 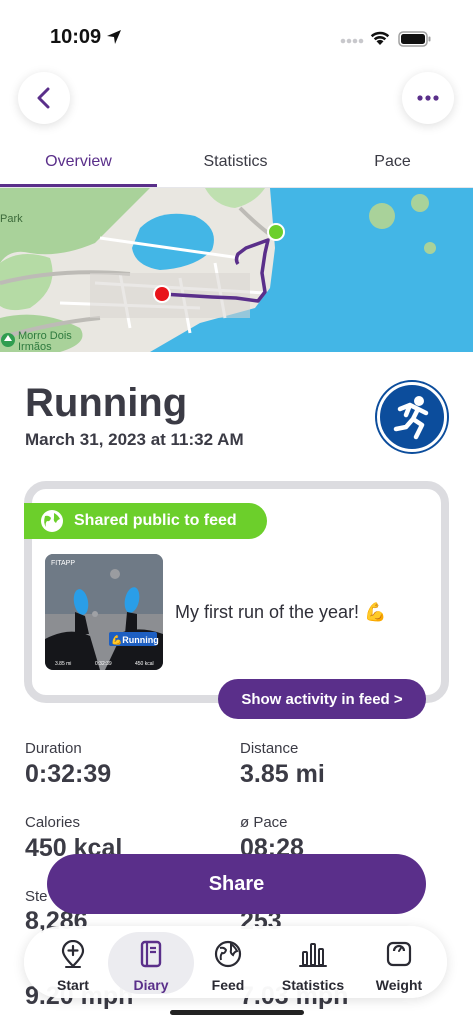 I want to click on pace-label: ø Pace, so click(x=264, y=822).